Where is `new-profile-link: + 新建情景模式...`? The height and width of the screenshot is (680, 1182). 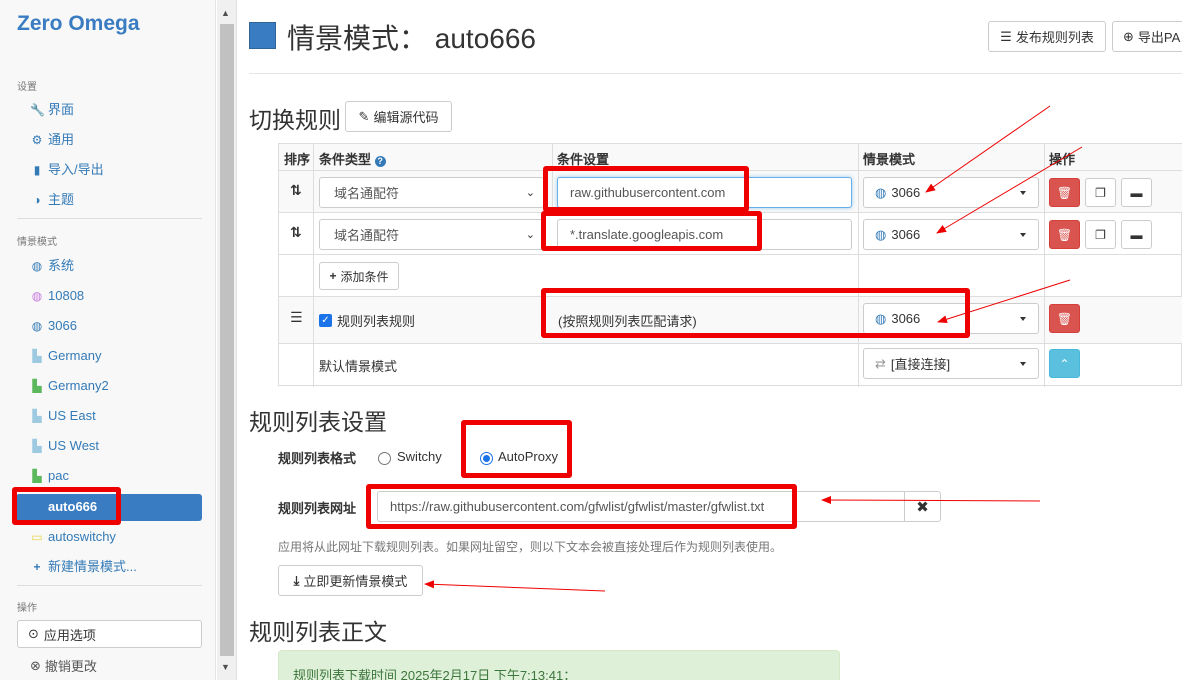
new-profile-link: + 新建情景模式... is located at coordinates (83, 567).